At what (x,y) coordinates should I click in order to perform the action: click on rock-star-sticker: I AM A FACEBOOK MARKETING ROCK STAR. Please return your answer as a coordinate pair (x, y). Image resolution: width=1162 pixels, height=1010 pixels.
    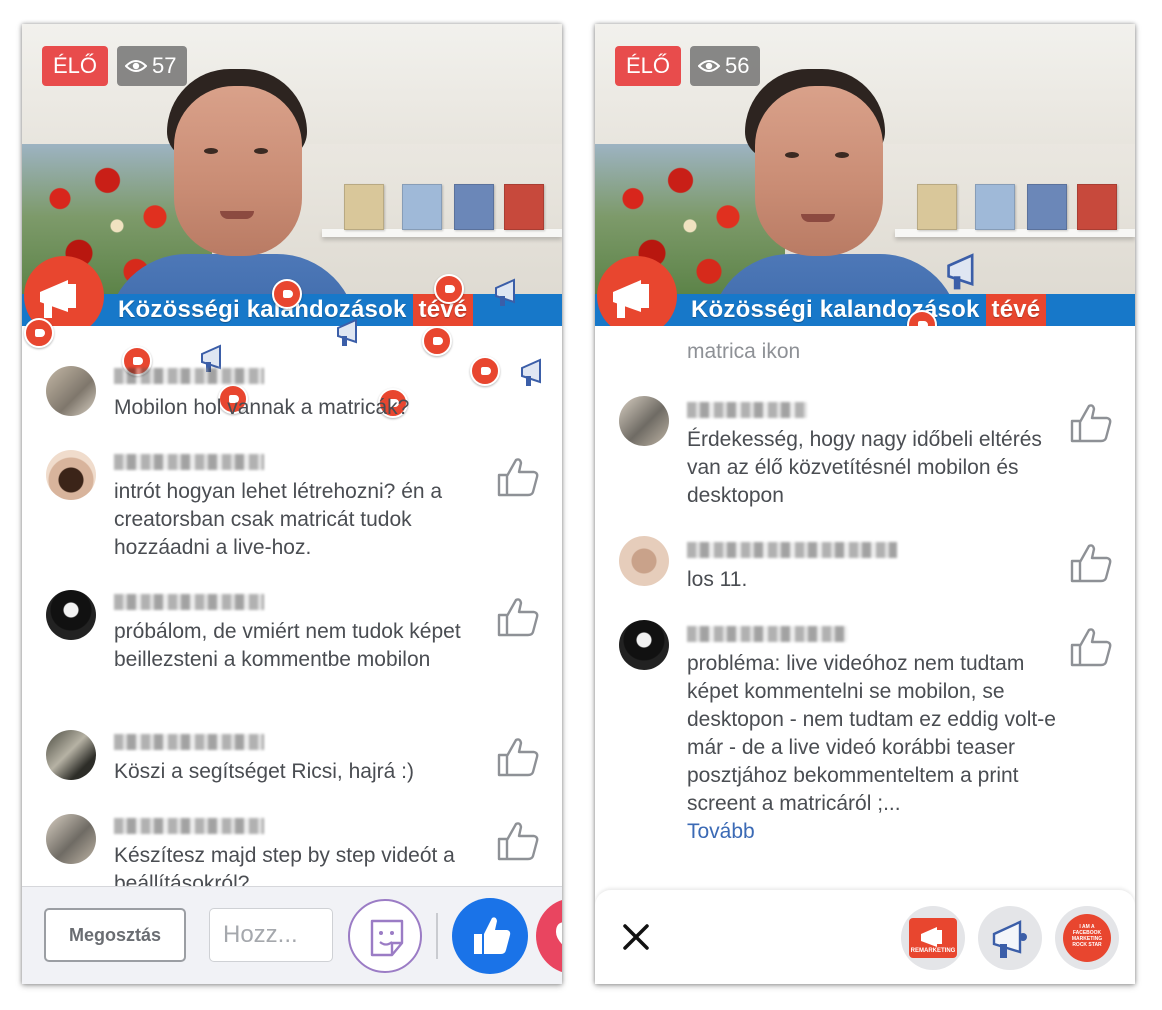
    Looking at the image, I should click on (1087, 938).